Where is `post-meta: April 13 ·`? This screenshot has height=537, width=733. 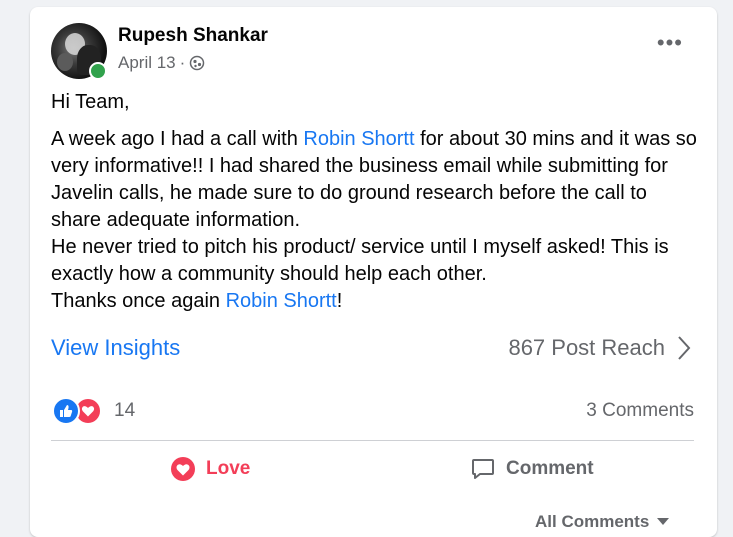
post-meta: April 13 · is located at coordinates (161, 63).